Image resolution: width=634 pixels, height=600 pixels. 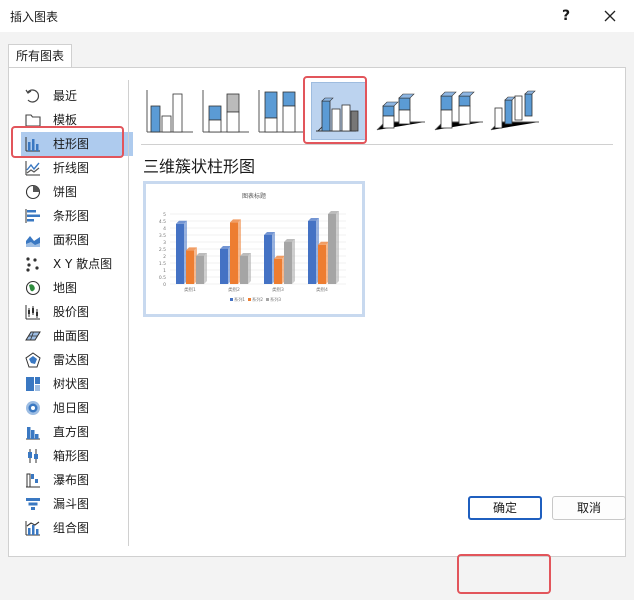 What do you see at coordinates (65, 120) in the screenshot?
I see `sidebar-item-label: 模板` at bounding box center [65, 120].